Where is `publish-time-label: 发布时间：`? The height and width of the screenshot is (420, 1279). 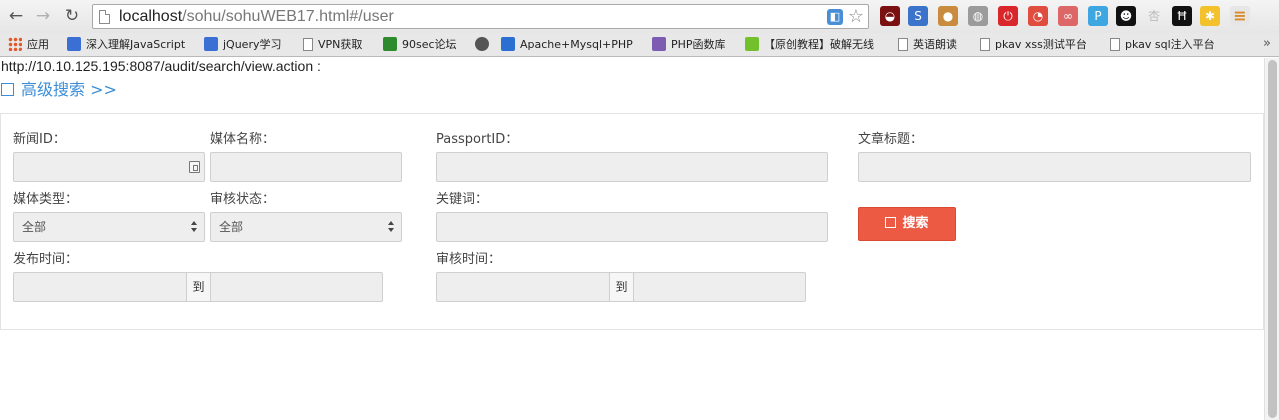 publish-time-label: 发布时间： is located at coordinates (46, 259).